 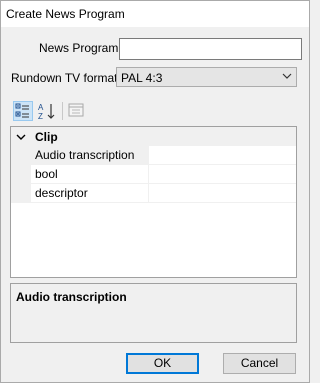 I want to click on title-bar: Create News Program, so click(x=155, y=14).